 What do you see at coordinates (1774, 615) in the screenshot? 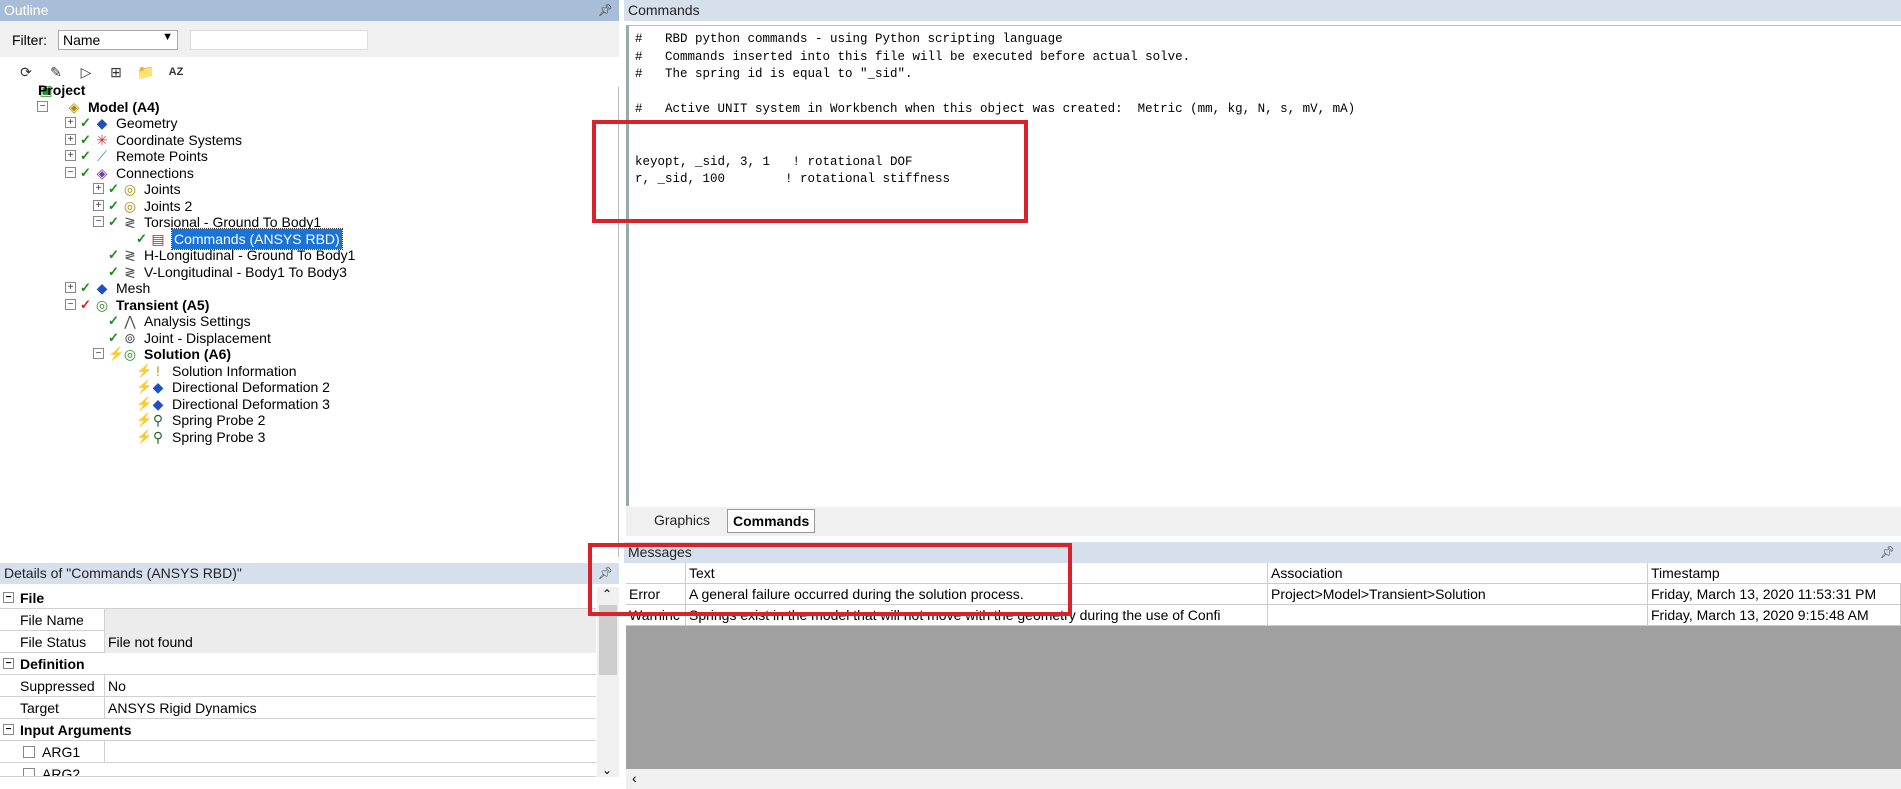
I see `message-timestamp: Friday, March 13, 2020 9:15:48 AM` at bounding box center [1774, 615].